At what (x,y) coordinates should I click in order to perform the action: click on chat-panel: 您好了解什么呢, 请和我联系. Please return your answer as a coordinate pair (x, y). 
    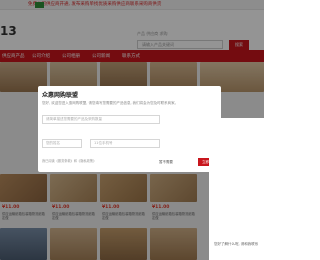
    Looking at the image, I should click on (236, 189).